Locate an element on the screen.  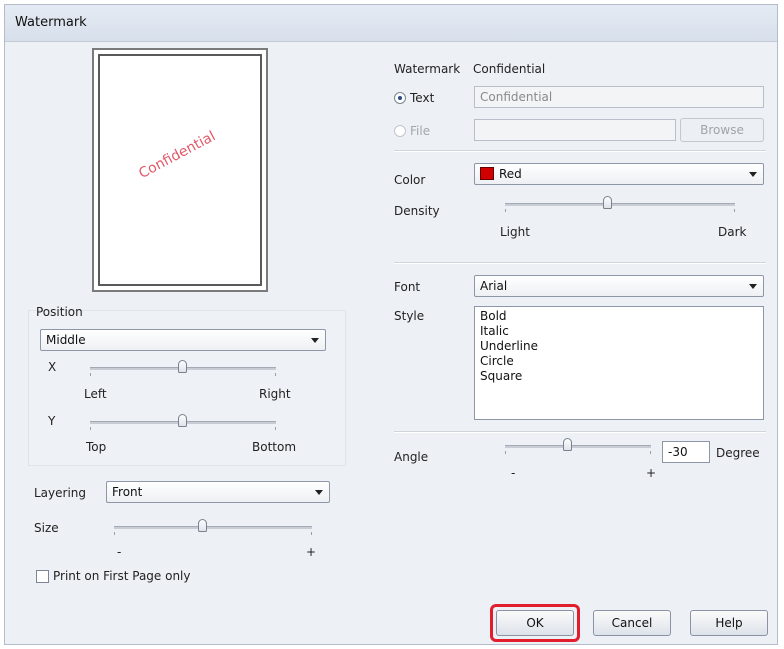
angle-min-label: - is located at coordinates (513, 473).